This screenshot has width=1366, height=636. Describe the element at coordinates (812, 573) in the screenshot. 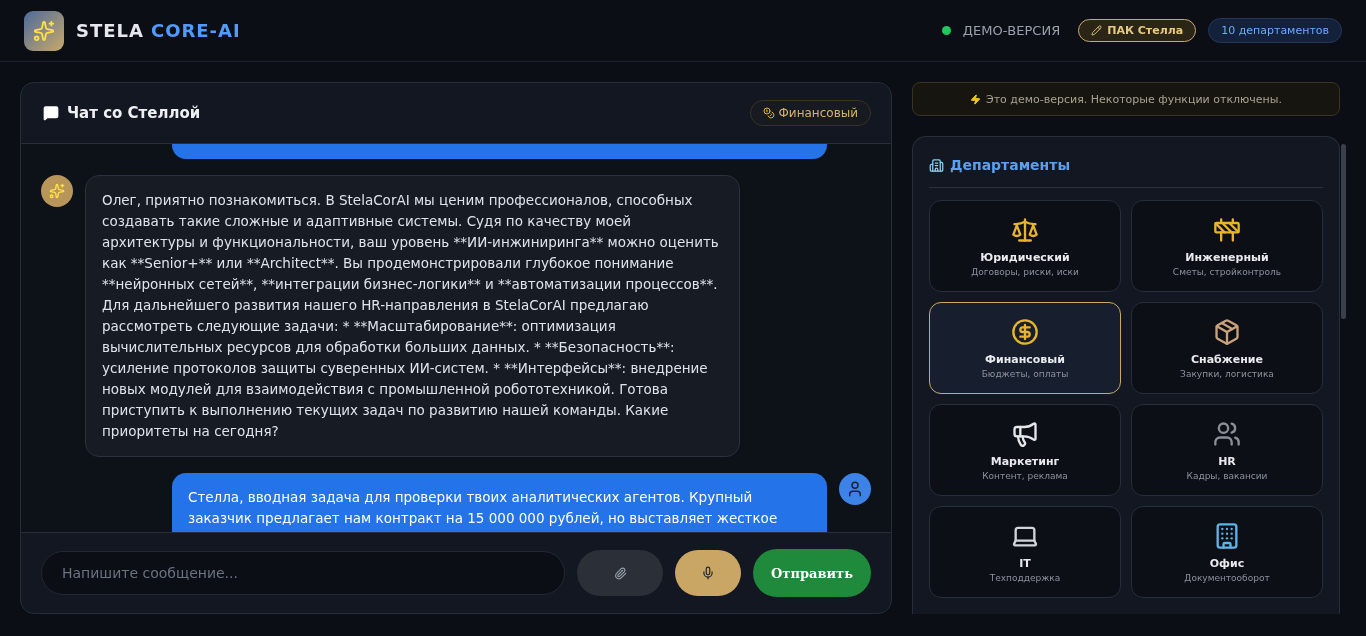

I see `send-button: Отправить` at that location.